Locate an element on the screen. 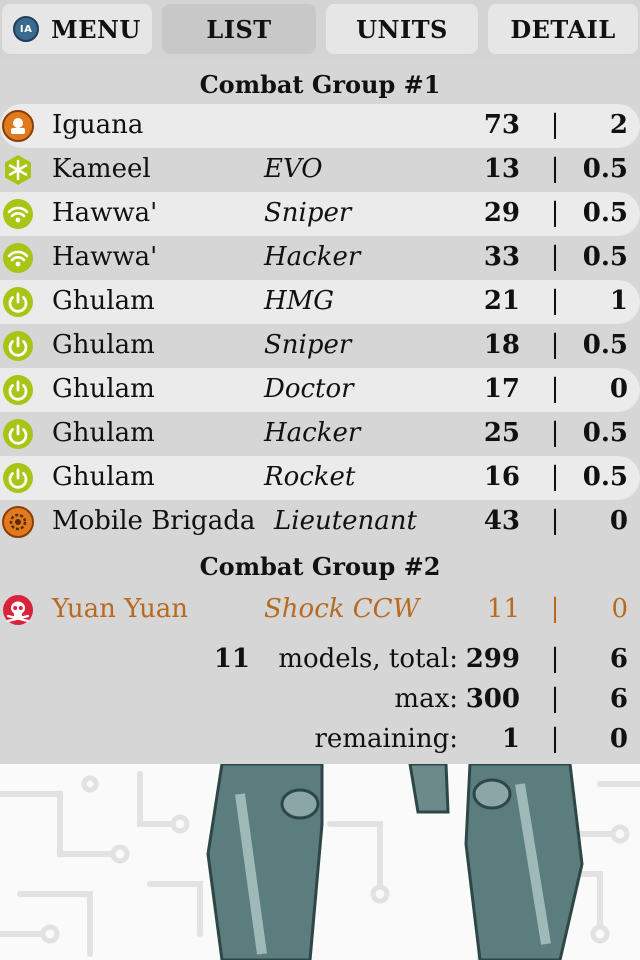  unit-swc: 2 is located at coordinates (618, 125).